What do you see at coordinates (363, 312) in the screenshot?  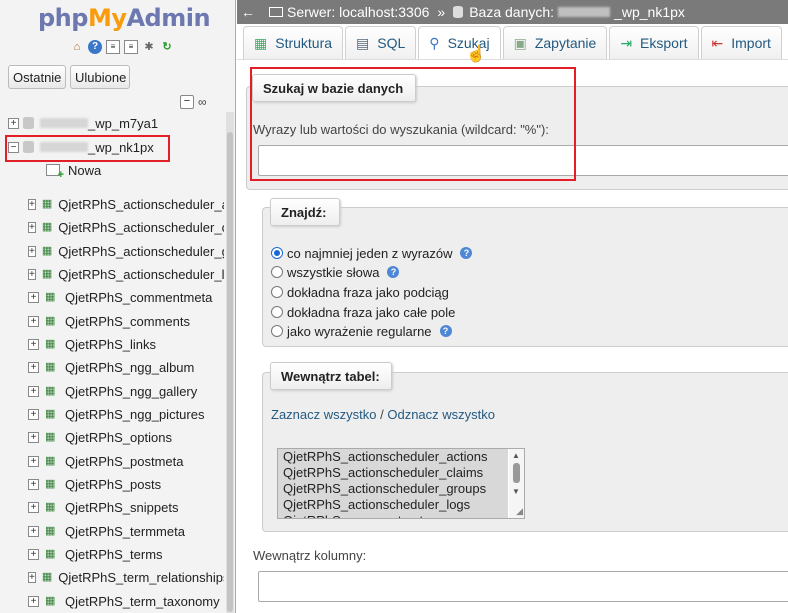 I see `radio-option-whole-field: dokładna fraza jako całe pole` at bounding box center [363, 312].